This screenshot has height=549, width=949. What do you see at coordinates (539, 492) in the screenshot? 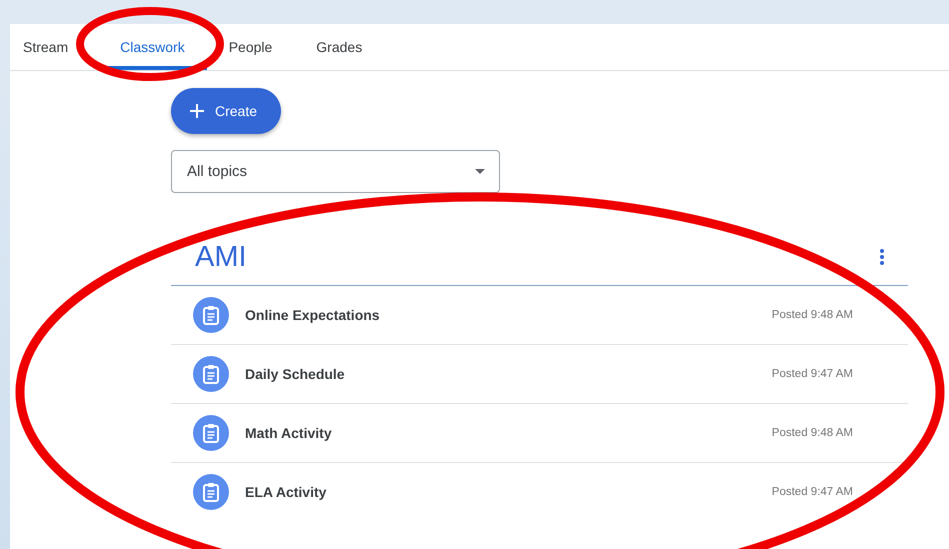
I see `assignment-row: ELA Activity Posted 9:47 AM` at bounding box center [539, 492].